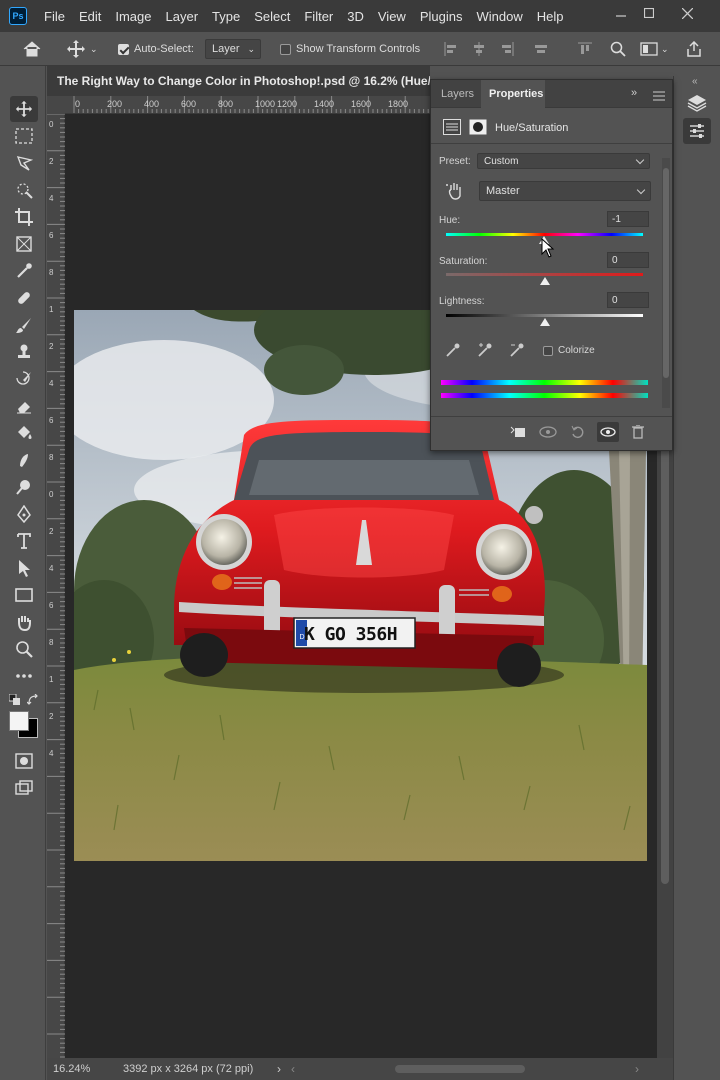  What do you see at coordinates (585, 49) in the screenshot?
I see `align-top-icon` at bounding box center [585, 49].